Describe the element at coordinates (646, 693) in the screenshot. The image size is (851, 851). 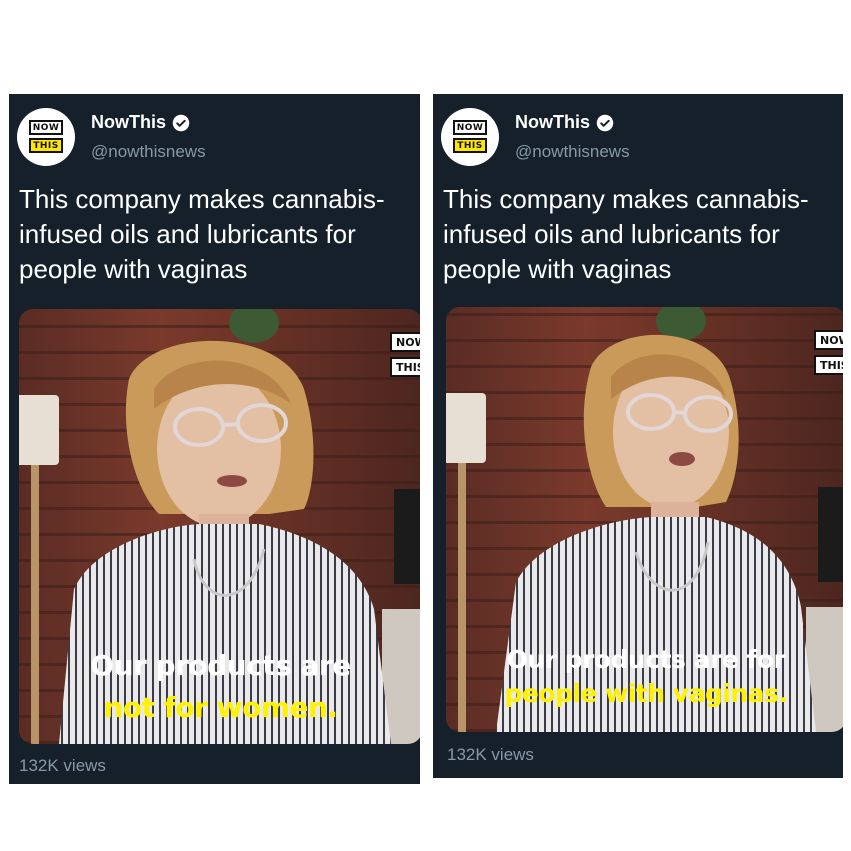
I see `caption-line-2: people with vaginas.` at that location.